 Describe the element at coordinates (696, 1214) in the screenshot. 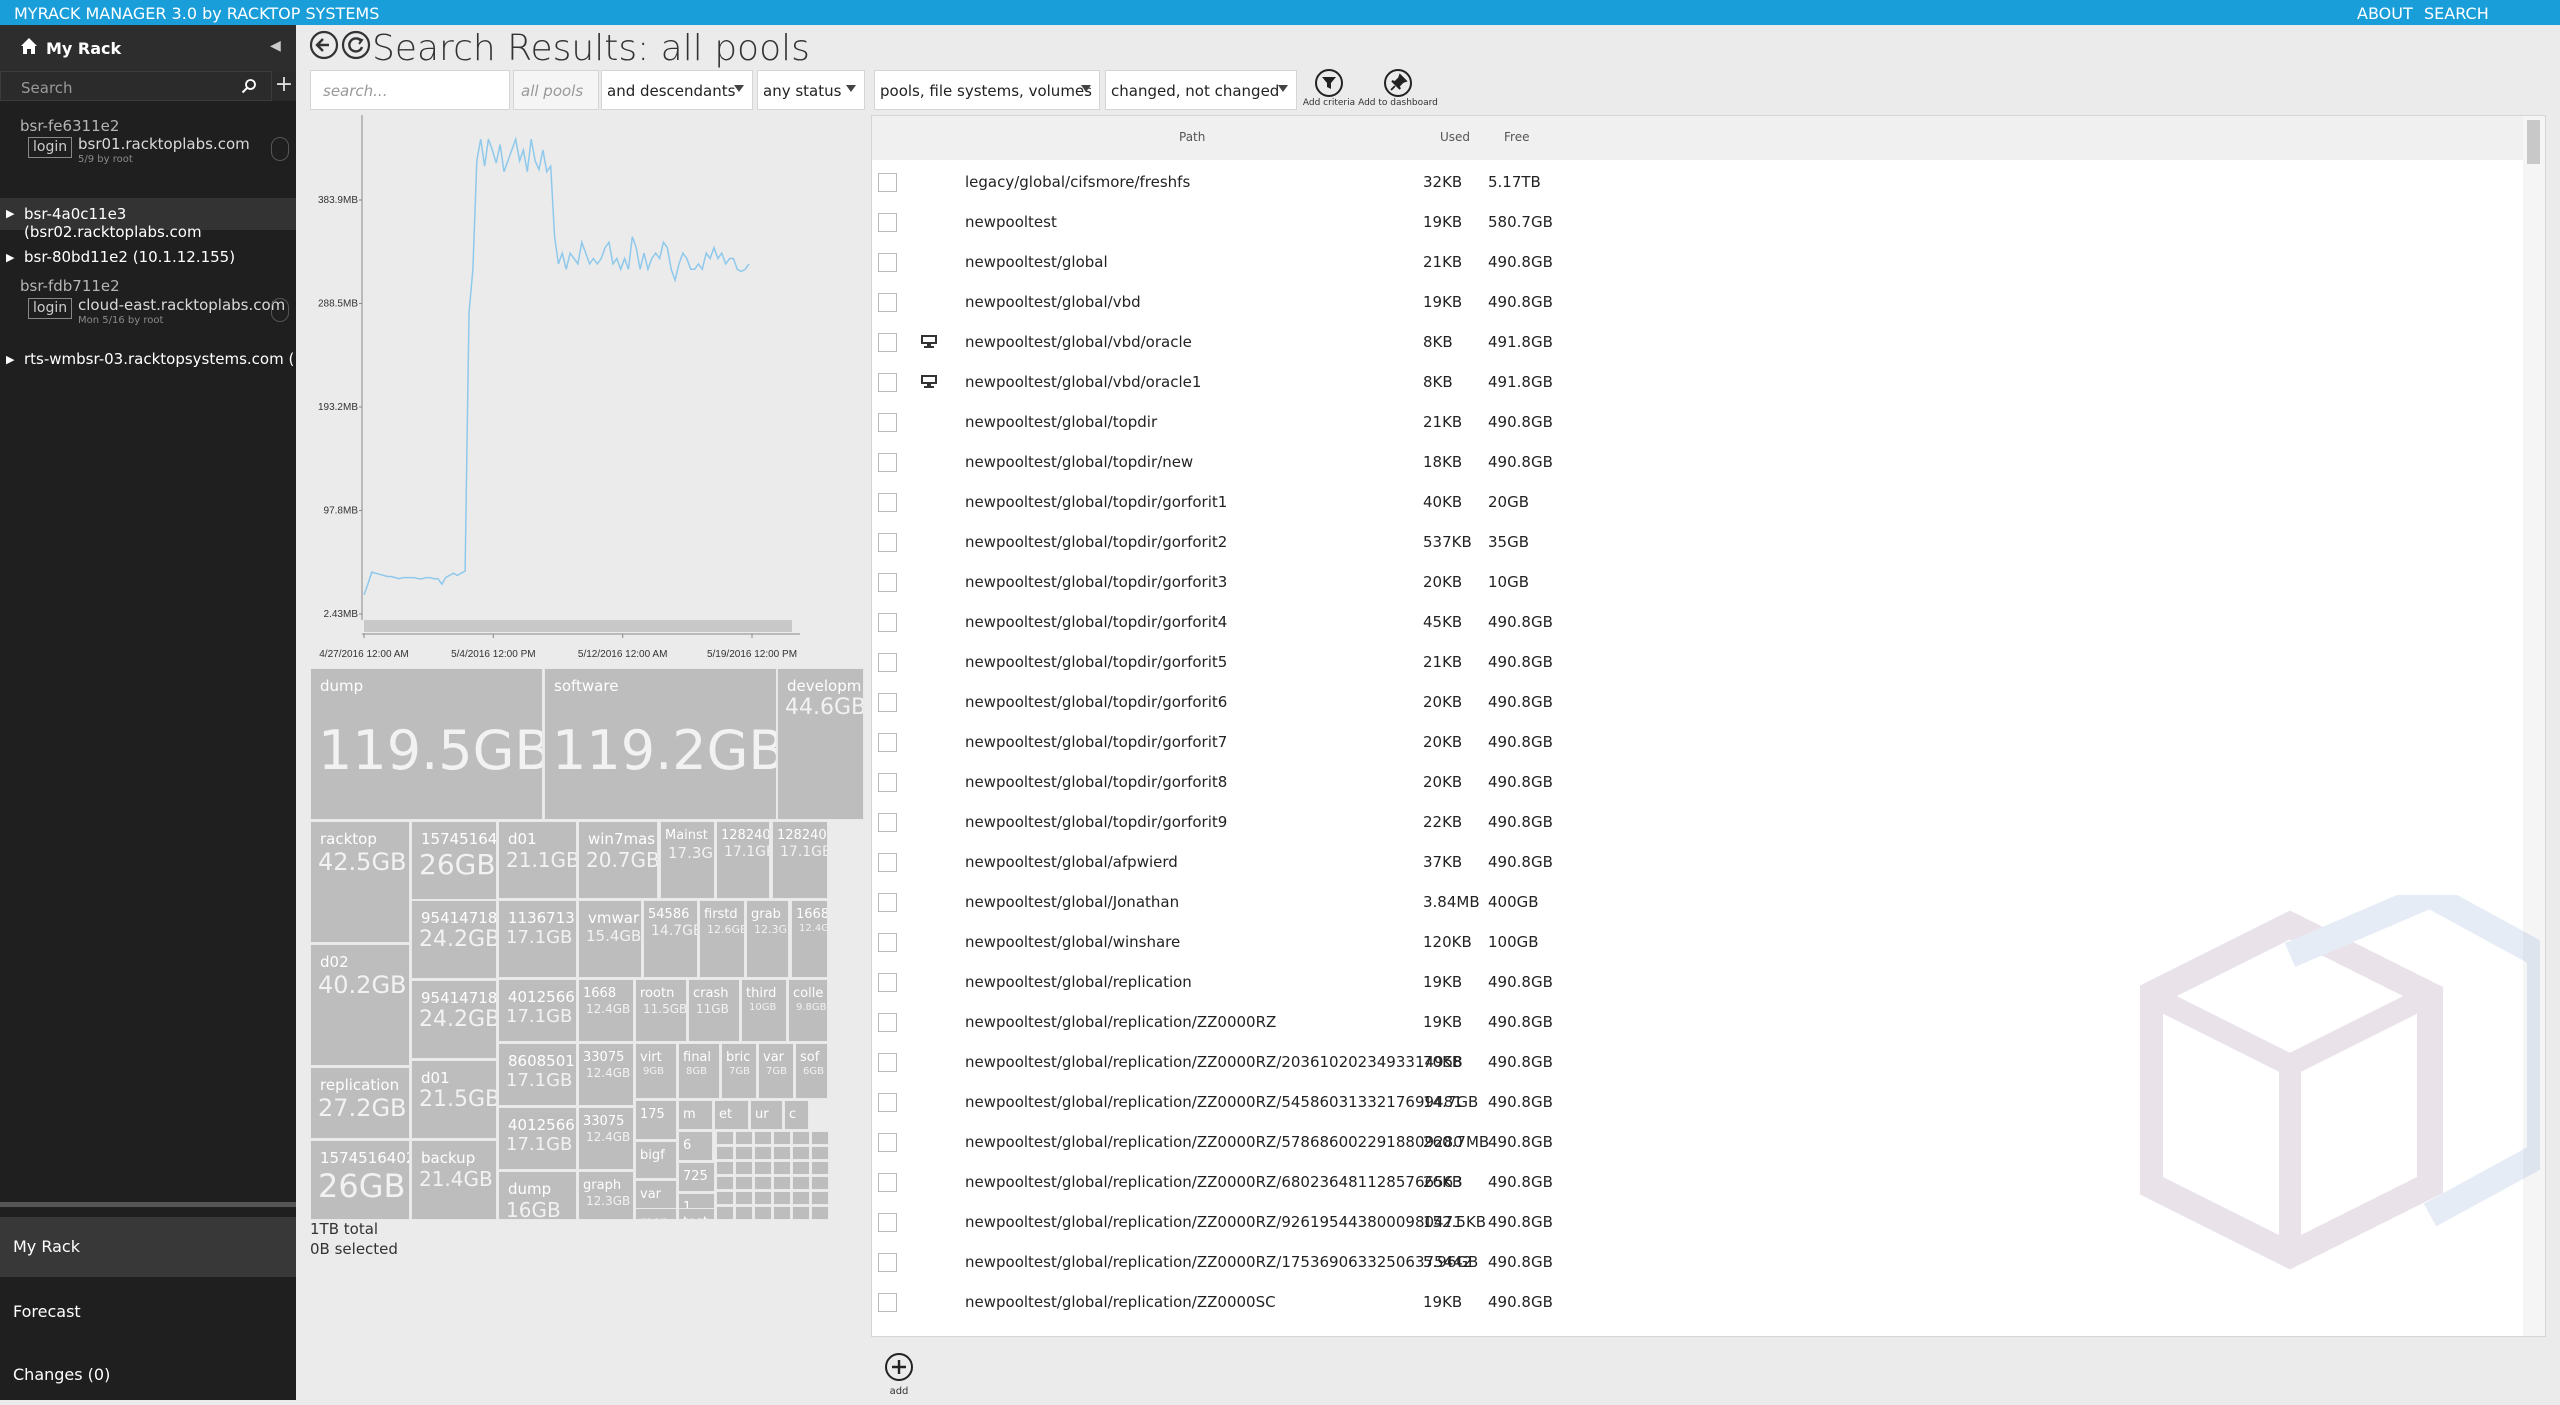

I see `treemap-tile: test` at that location.